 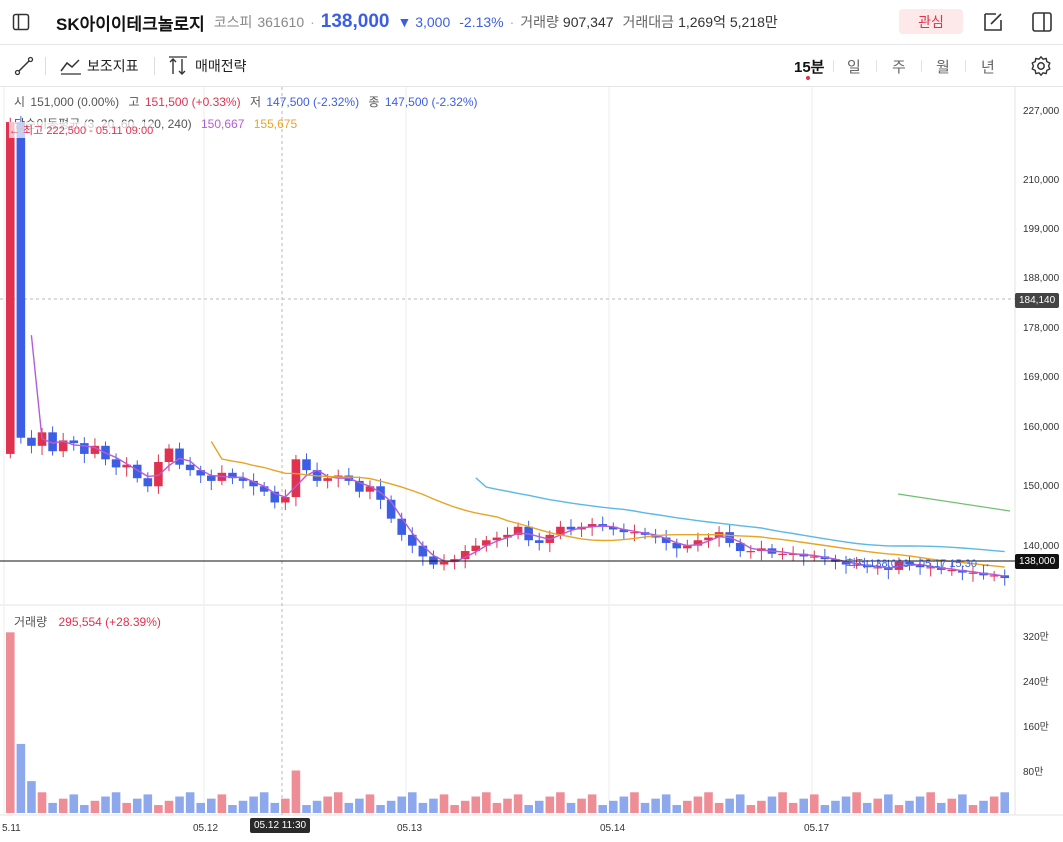 What do you see at coordinates (993, 22) in the screenshot?
I see `edit-button` at bounding box center [993, 22].